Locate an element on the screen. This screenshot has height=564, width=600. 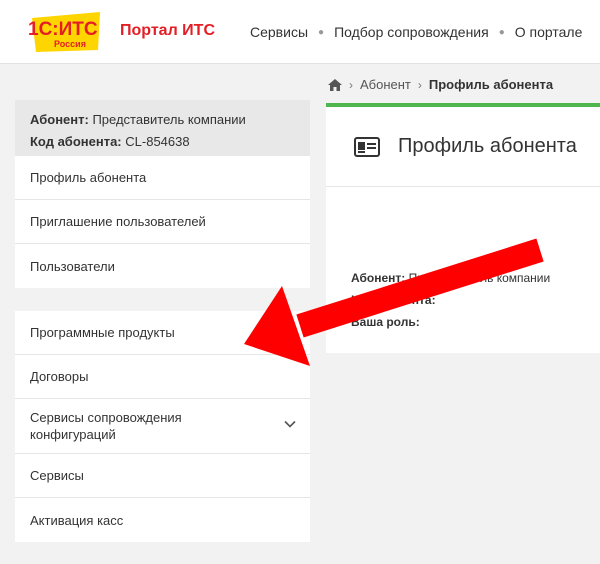
sidebar-item-services: Сервисы is located at coordinates (162, 476).